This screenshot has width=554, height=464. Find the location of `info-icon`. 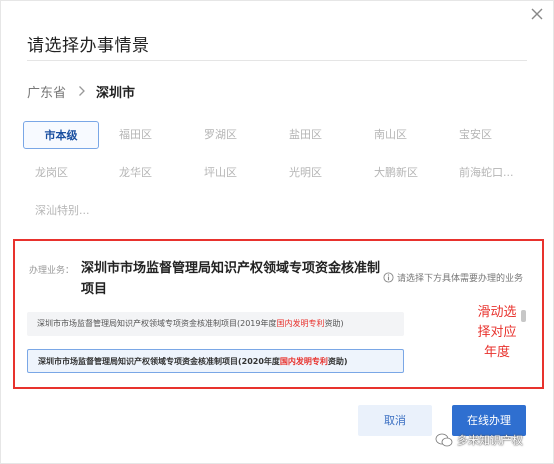

info-icon is located at coordinates (388, 277).